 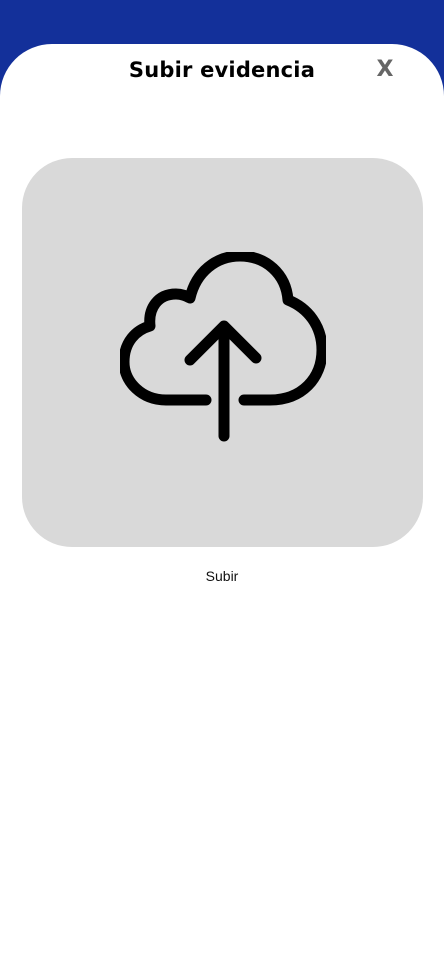 I want to click on close-button: X, so click(x=385, y=69).